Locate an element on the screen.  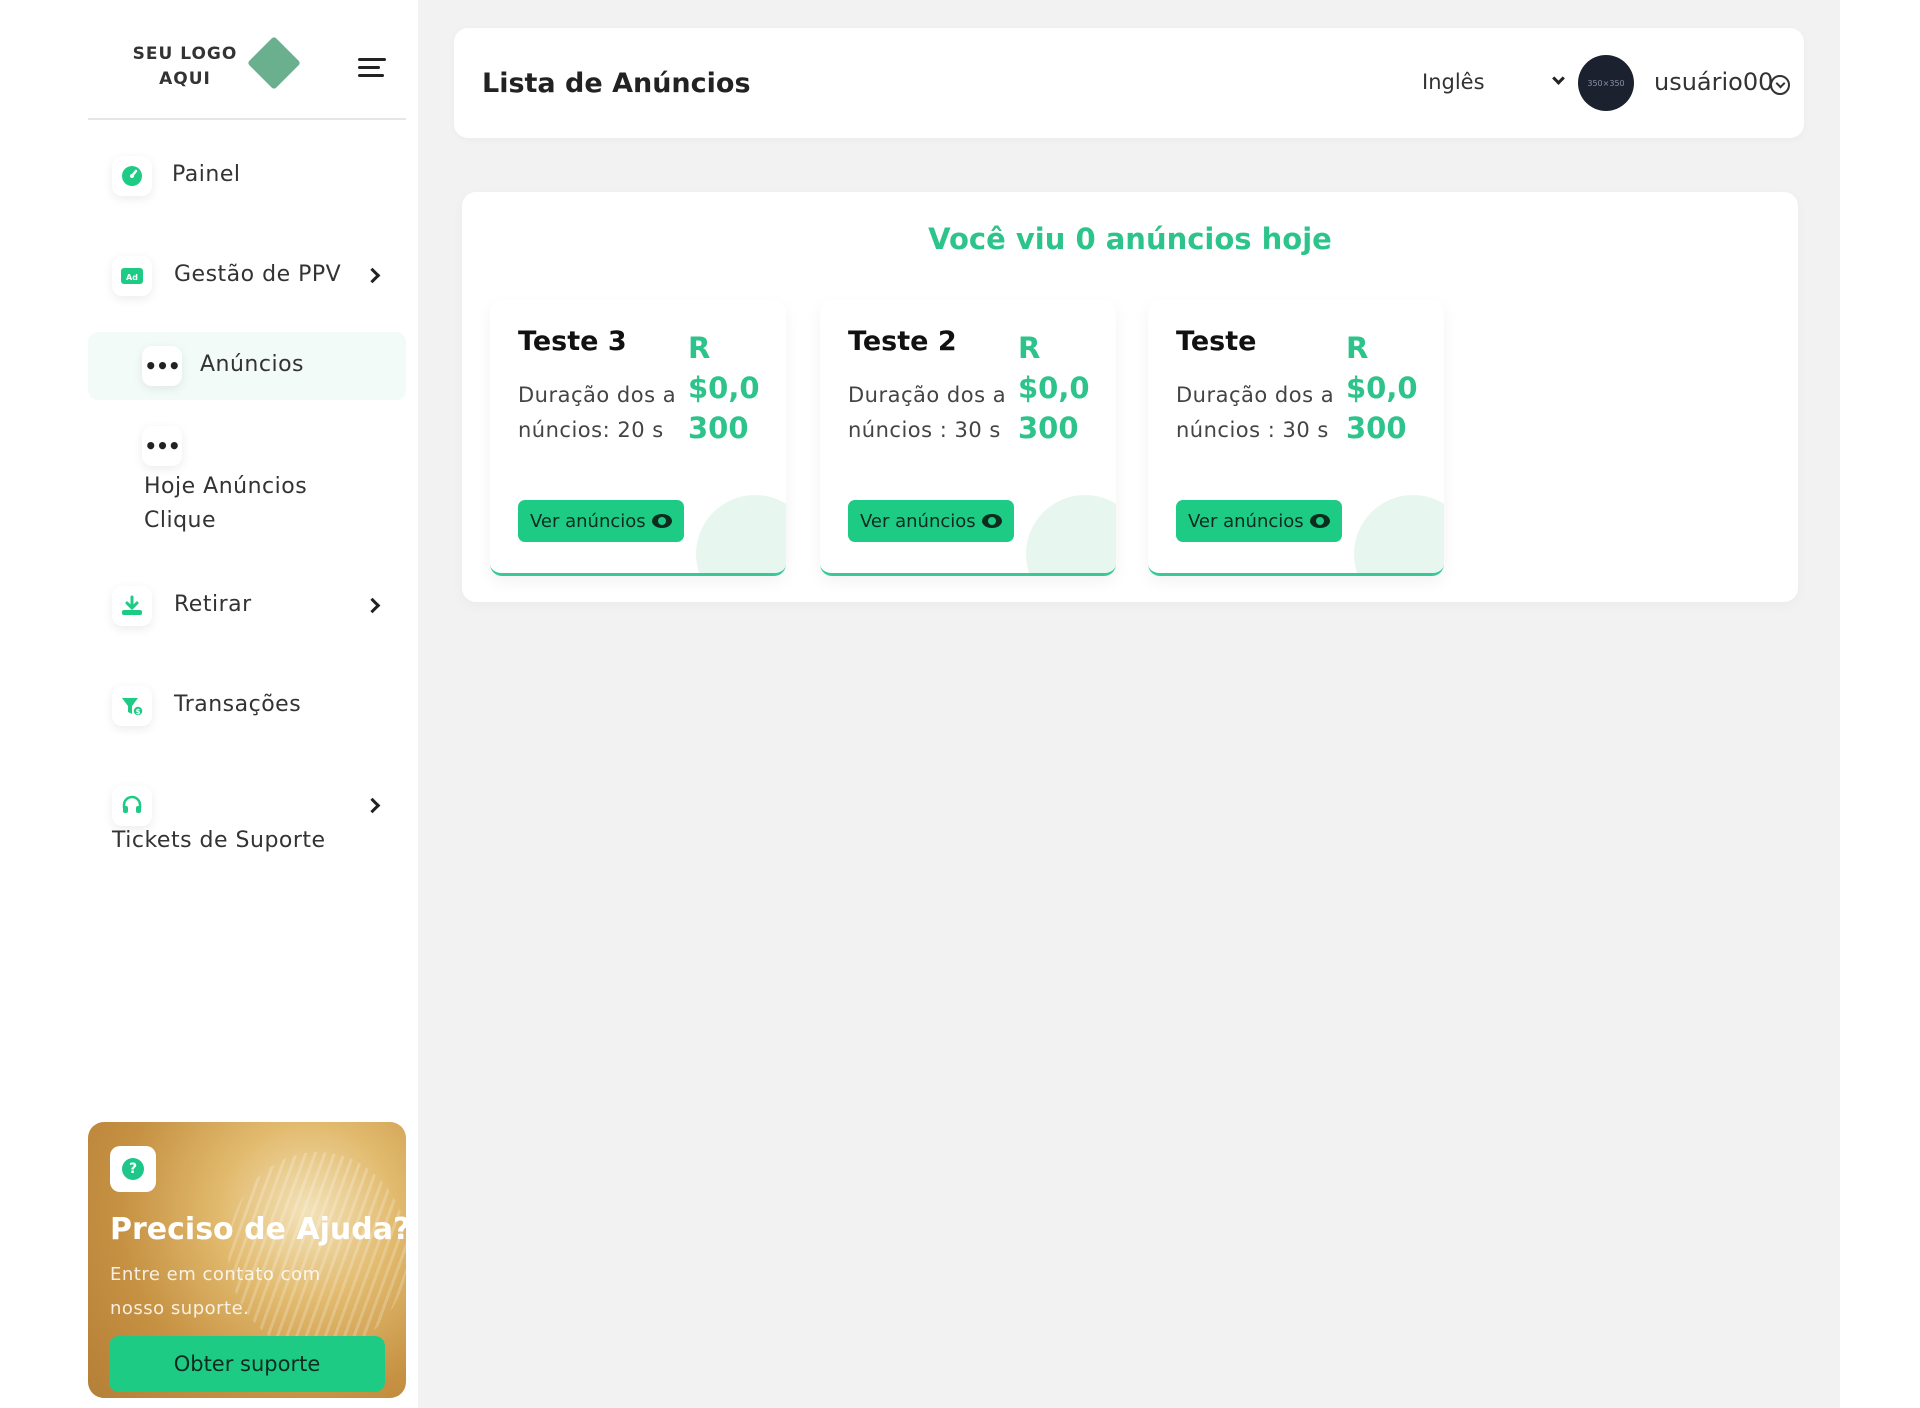
sidebar-item-transacoes: $ Transações is located at coordinates (247, 705).